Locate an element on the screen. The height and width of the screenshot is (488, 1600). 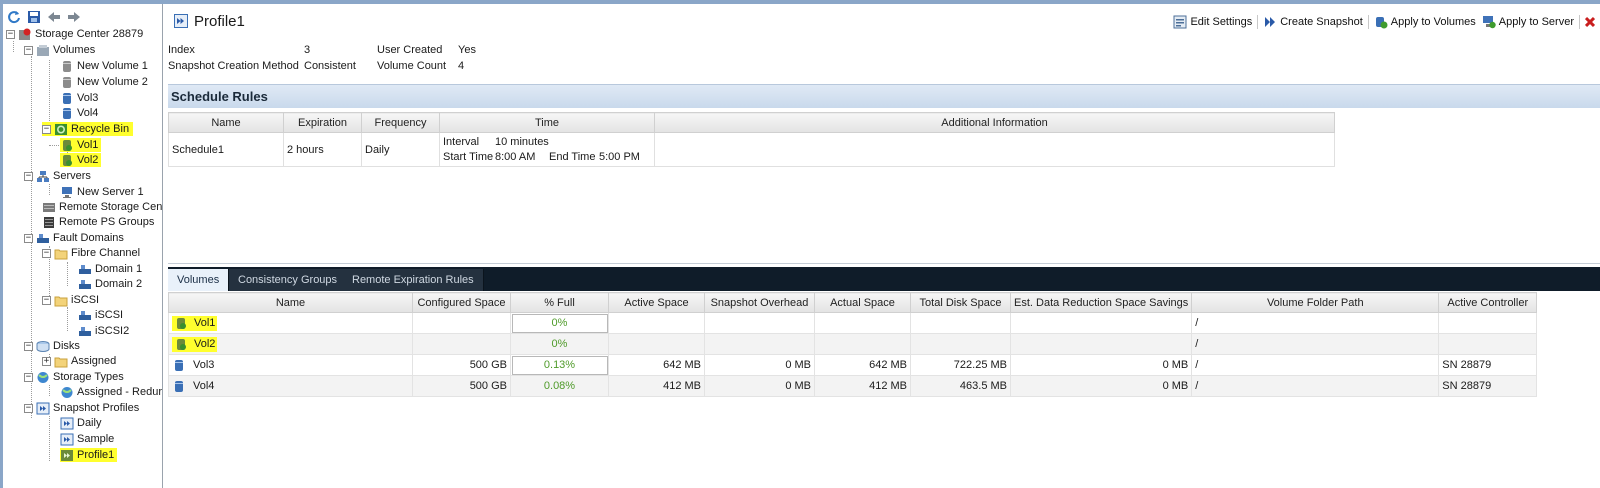
tree-item-iscsi-1: iSCSI is located at coordinates (100, 315).